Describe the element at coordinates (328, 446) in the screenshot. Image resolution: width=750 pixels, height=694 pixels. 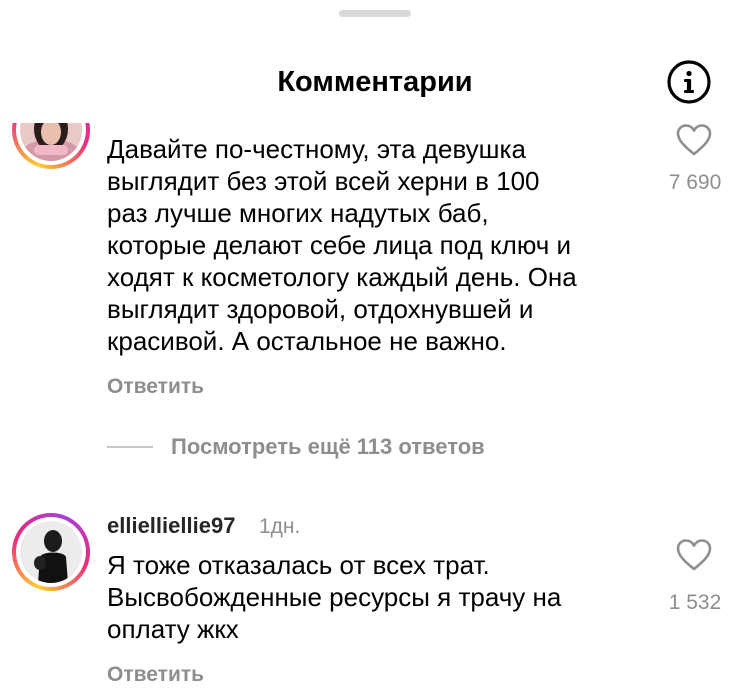
I see `view-replies-label: Посмотреть ещё 113 ответов` at that location.